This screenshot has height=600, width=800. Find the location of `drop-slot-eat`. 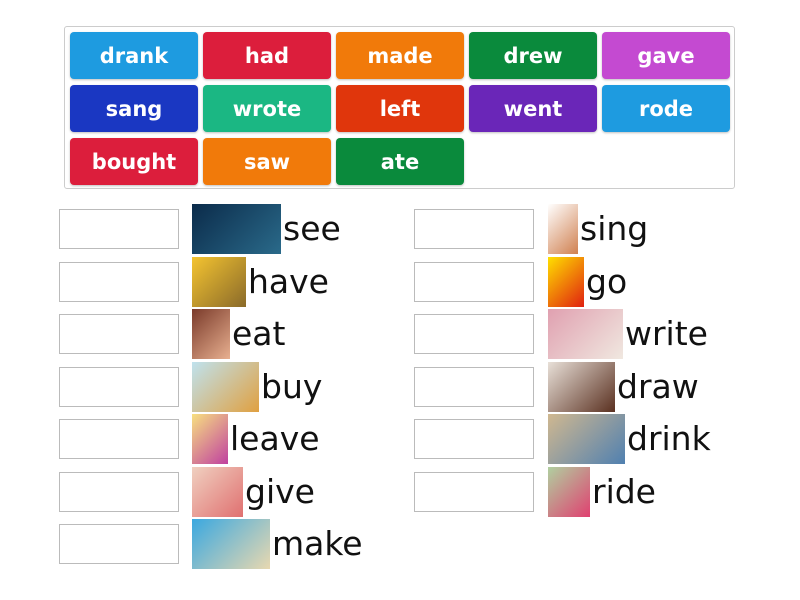

drop-slot-eat is located at coordinates (119, 334).